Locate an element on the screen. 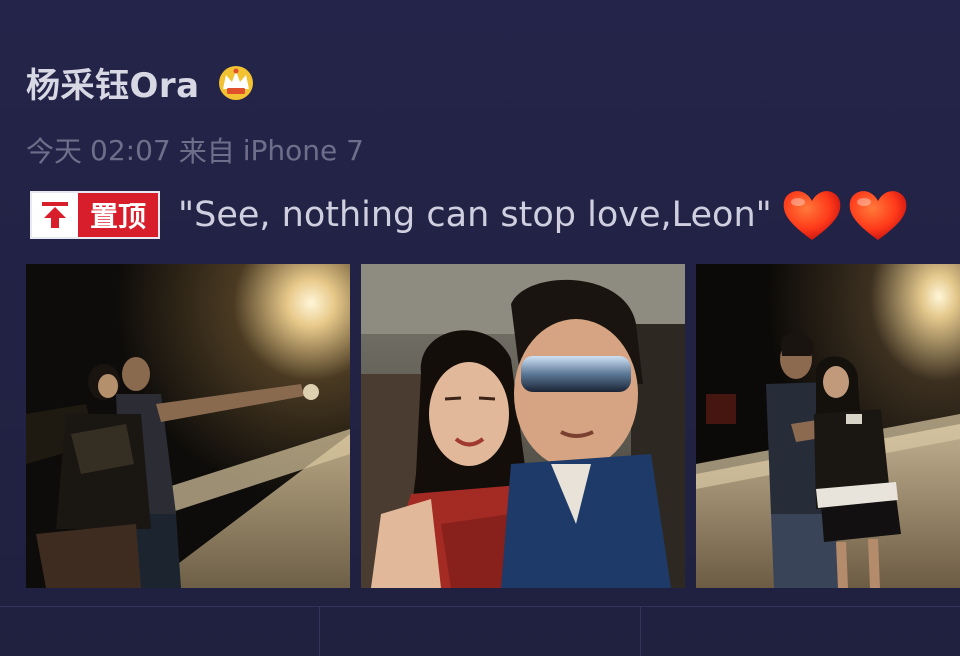  emoji-group is located at coordinates (845, 215).